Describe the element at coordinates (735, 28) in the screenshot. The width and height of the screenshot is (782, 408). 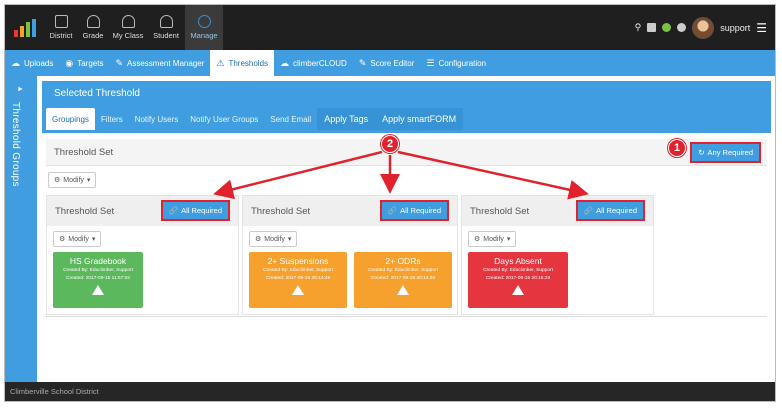
I see `user-name: support` at that location.